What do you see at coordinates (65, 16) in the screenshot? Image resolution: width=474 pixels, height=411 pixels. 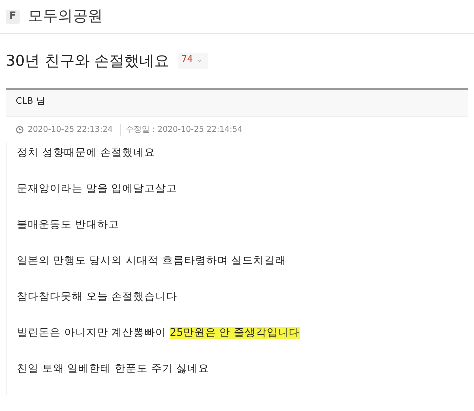 I see `site-name: 모두의공원` at bounding box center [65, 16].